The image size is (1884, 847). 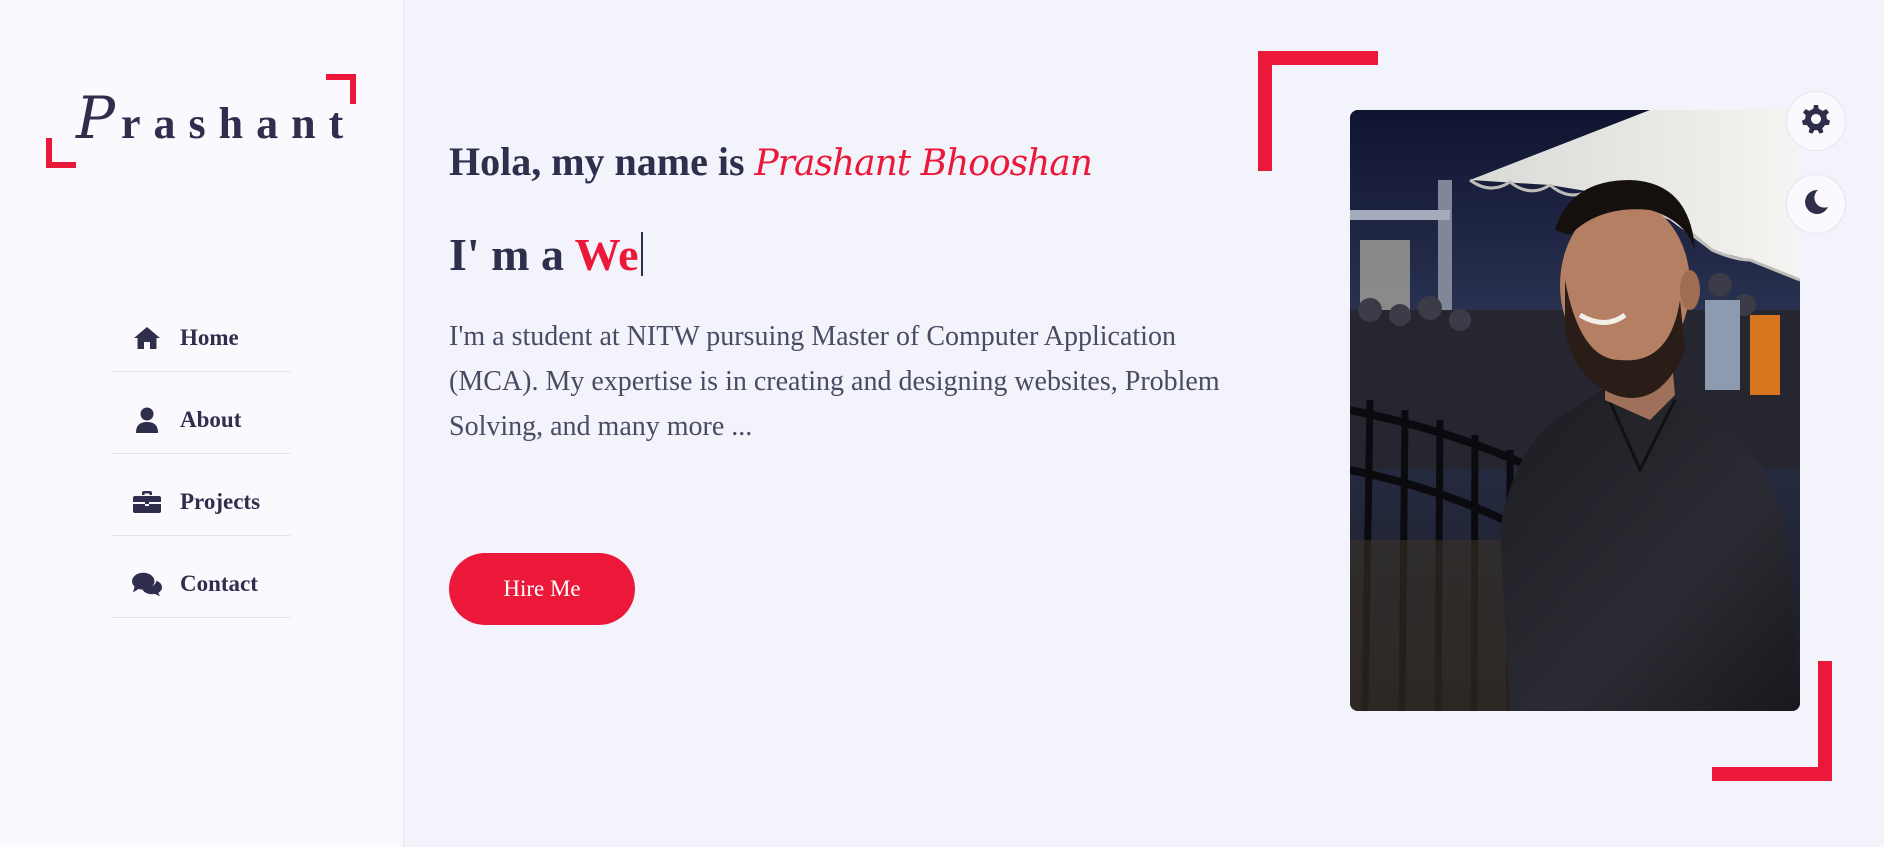 What do you see at coordinates (209, 337) in the screenshot?
I see `nav-item-home-label: Home` at bounding box center [209, 337].